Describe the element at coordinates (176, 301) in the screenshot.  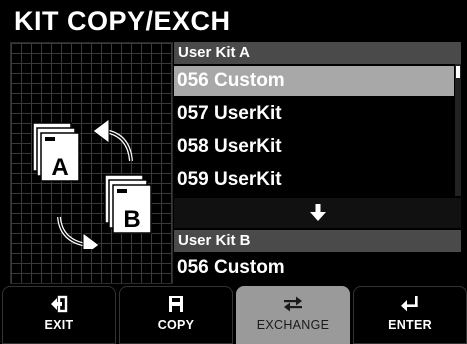
I see `save-icon` at that location.